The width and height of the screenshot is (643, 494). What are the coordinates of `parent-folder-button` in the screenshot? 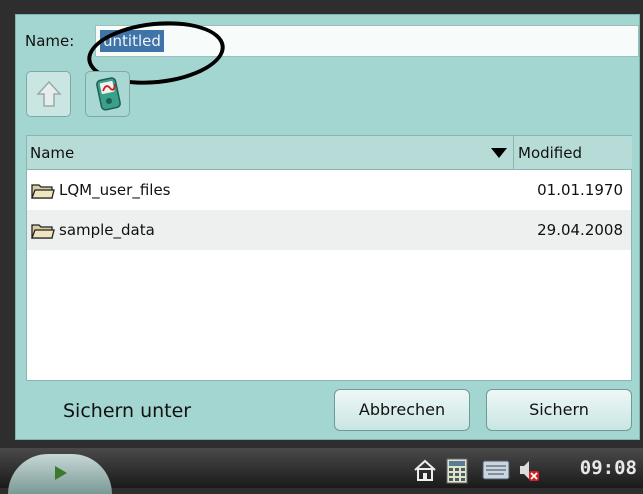 It's located at (48, 94).